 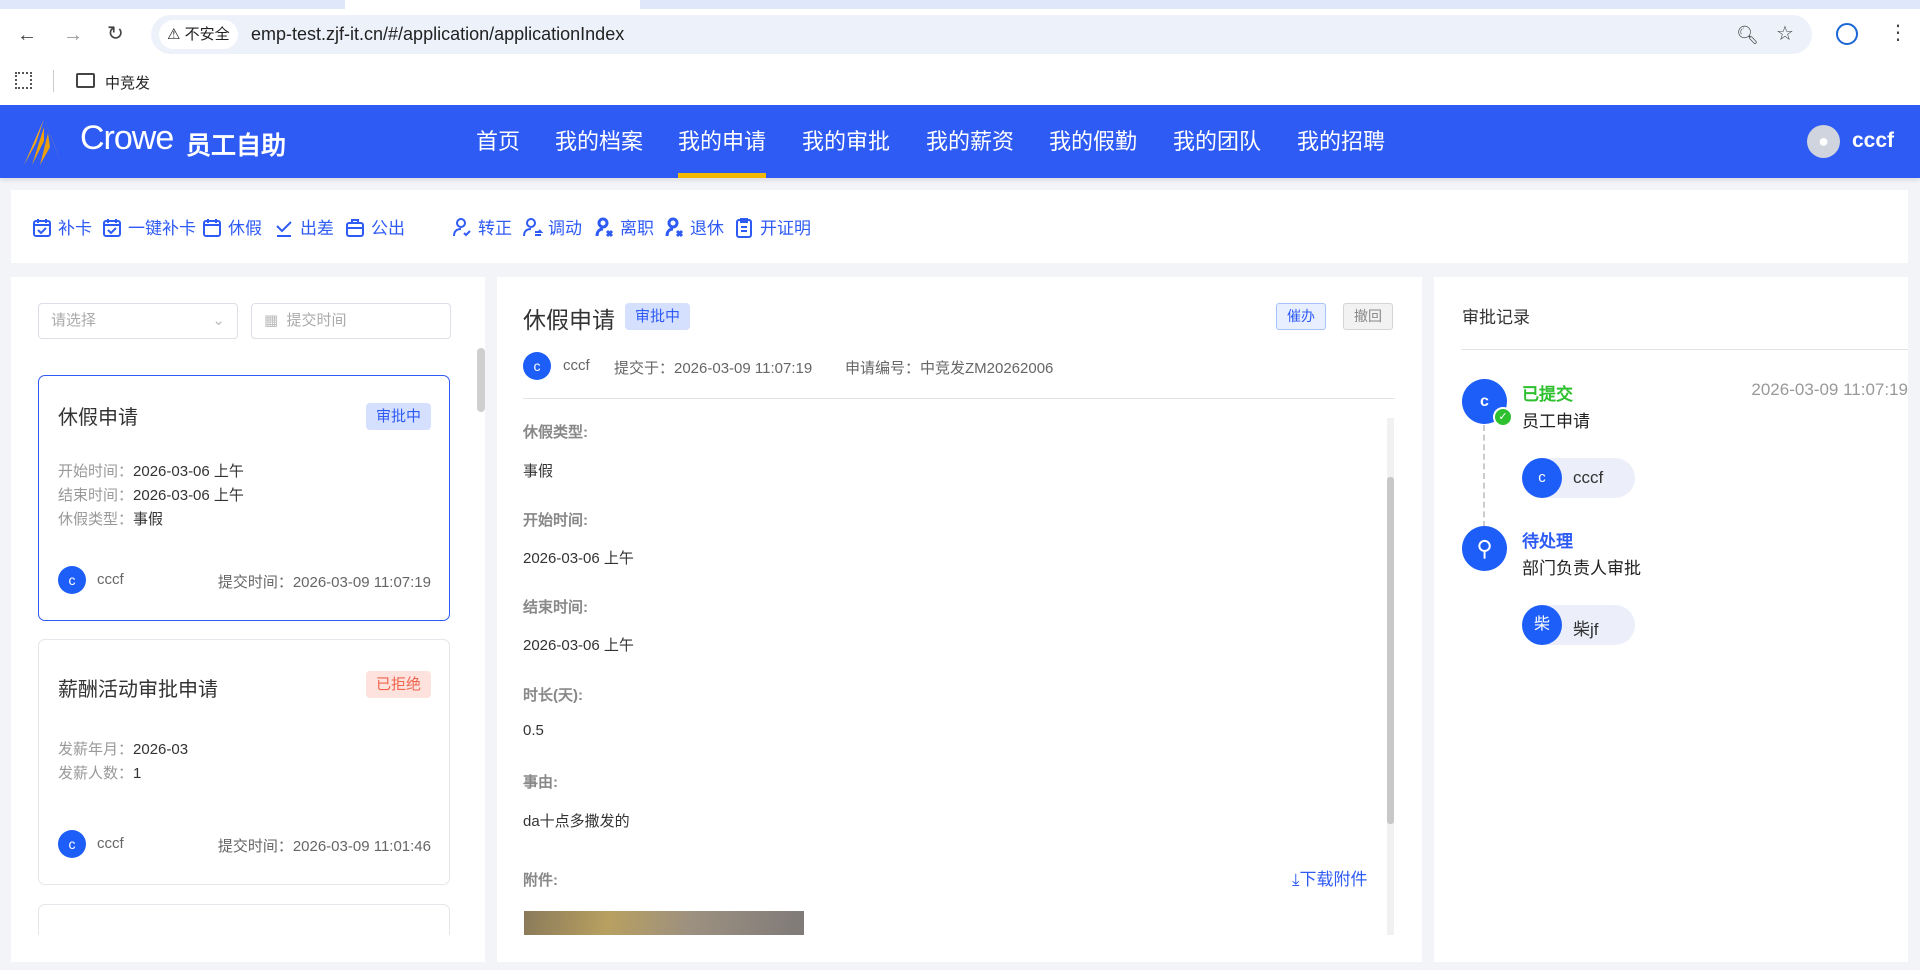 What do you see at coordinates (960, 4) in the screenshot?
I see `tab-strip` at bounding box center [960, 4].